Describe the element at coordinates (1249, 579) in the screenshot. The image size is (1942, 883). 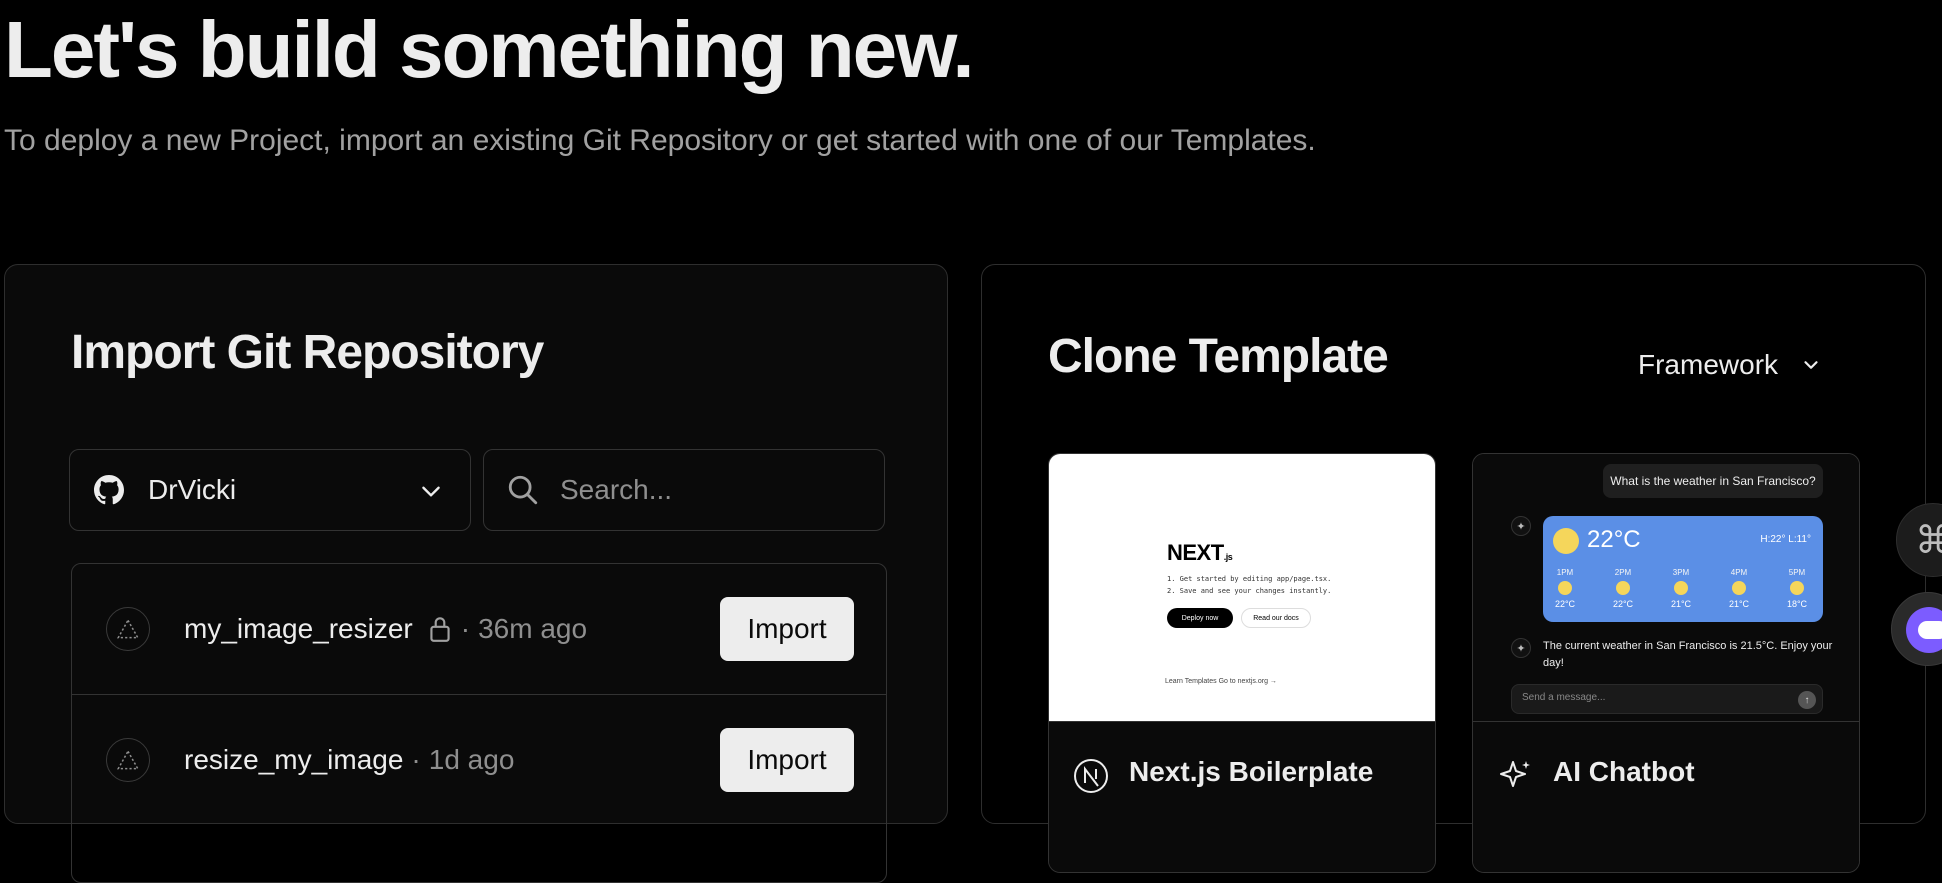
I see `preview-text: 1. Get started by editing app/page.tsx.` at that location.